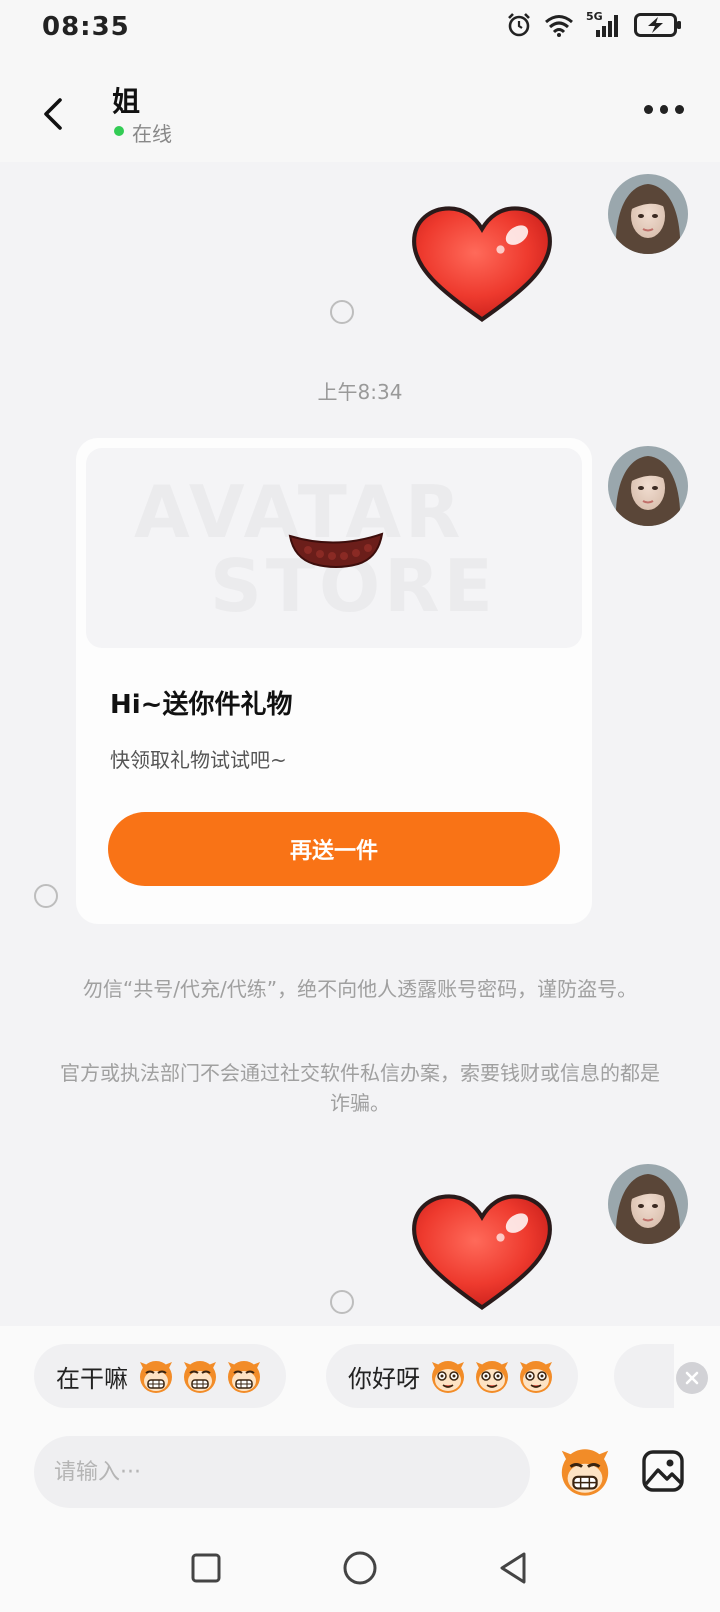  What do you see at coordinates (201, 705) in the screenshot?
I see `gift-card-title: Hi~送你件礼物` at bounding box center [201, 705].